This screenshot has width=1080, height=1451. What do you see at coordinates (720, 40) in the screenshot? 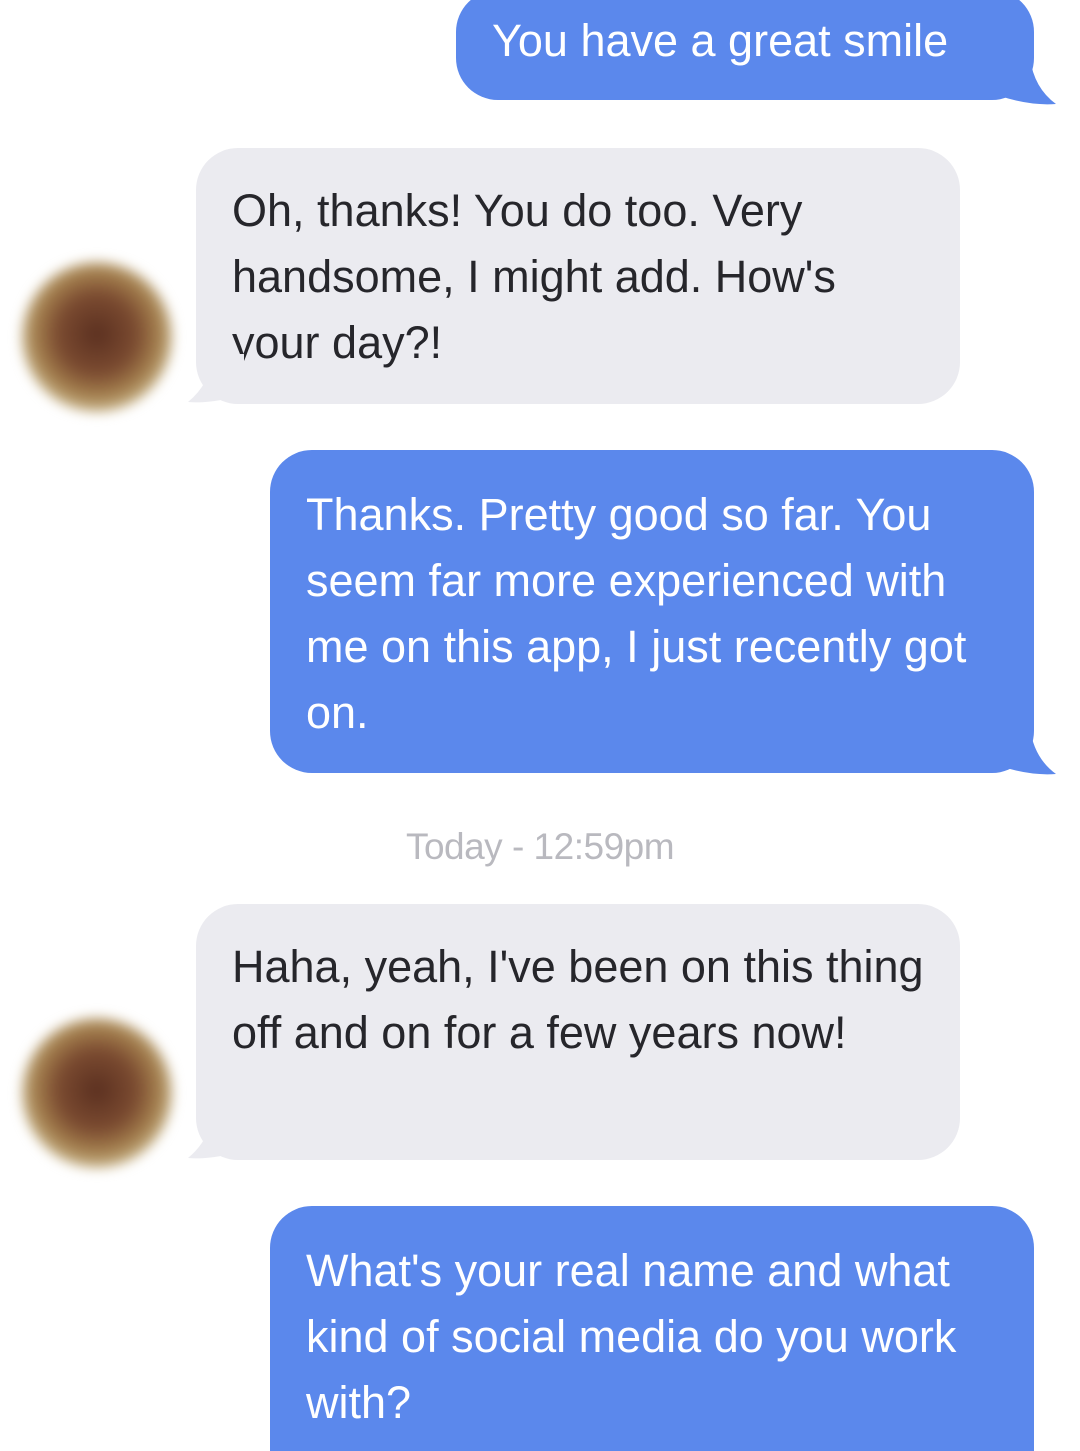
I see `message-text: You have a great smile` at bounding box center [720, 40].